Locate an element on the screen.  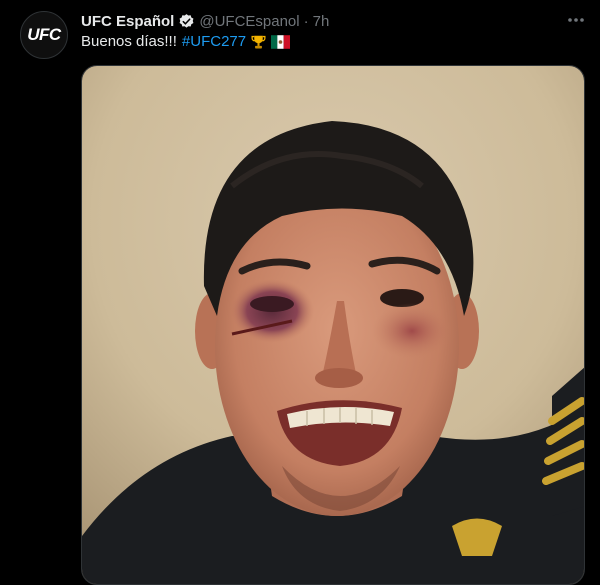
verified-badge-icon is located at coordinates (186, 21).